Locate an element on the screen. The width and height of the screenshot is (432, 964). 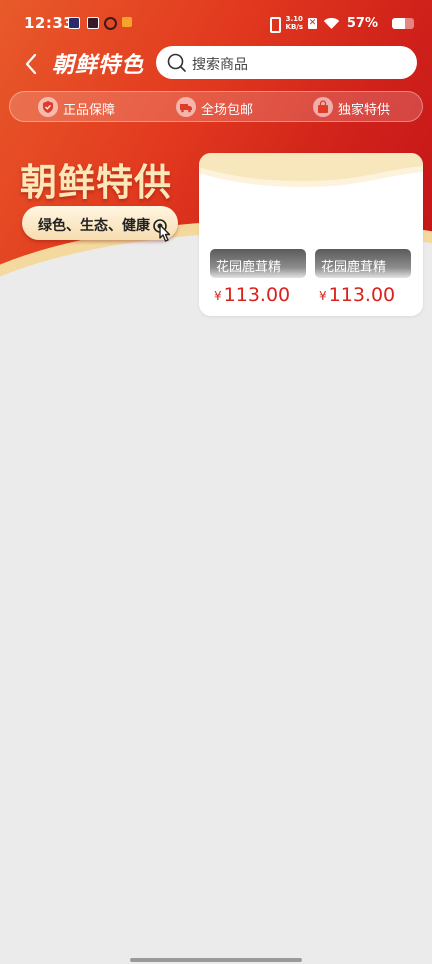
status-time: 12:33 is located at coordinates (49, 23).